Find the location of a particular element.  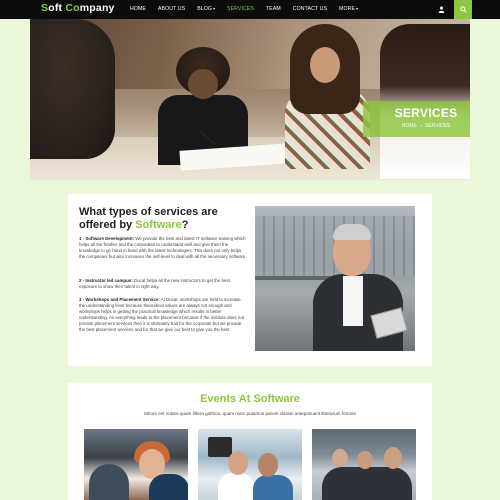

service-label-2: 2 - Instructor led campus: is located at coordinates (106, 280).